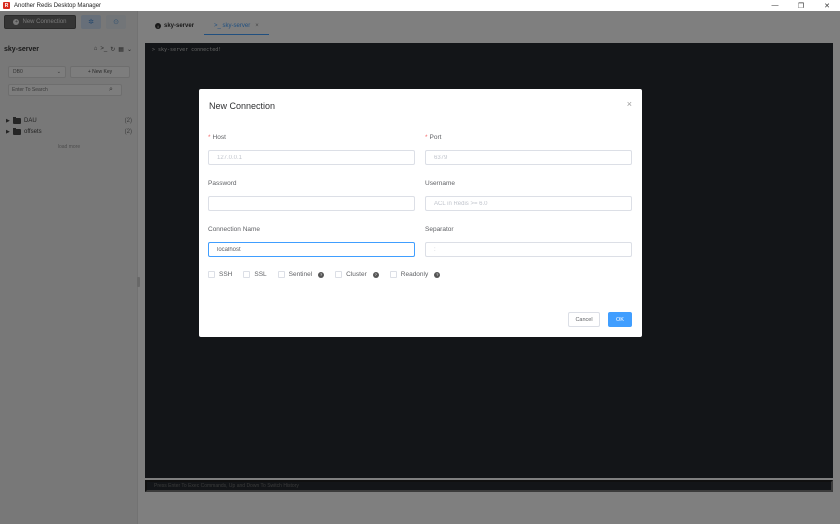 The width and height of the screenshot is (840, 524). Describe the element at coordinates (311, 157) in the screenshot. I see `host-input` at that location.